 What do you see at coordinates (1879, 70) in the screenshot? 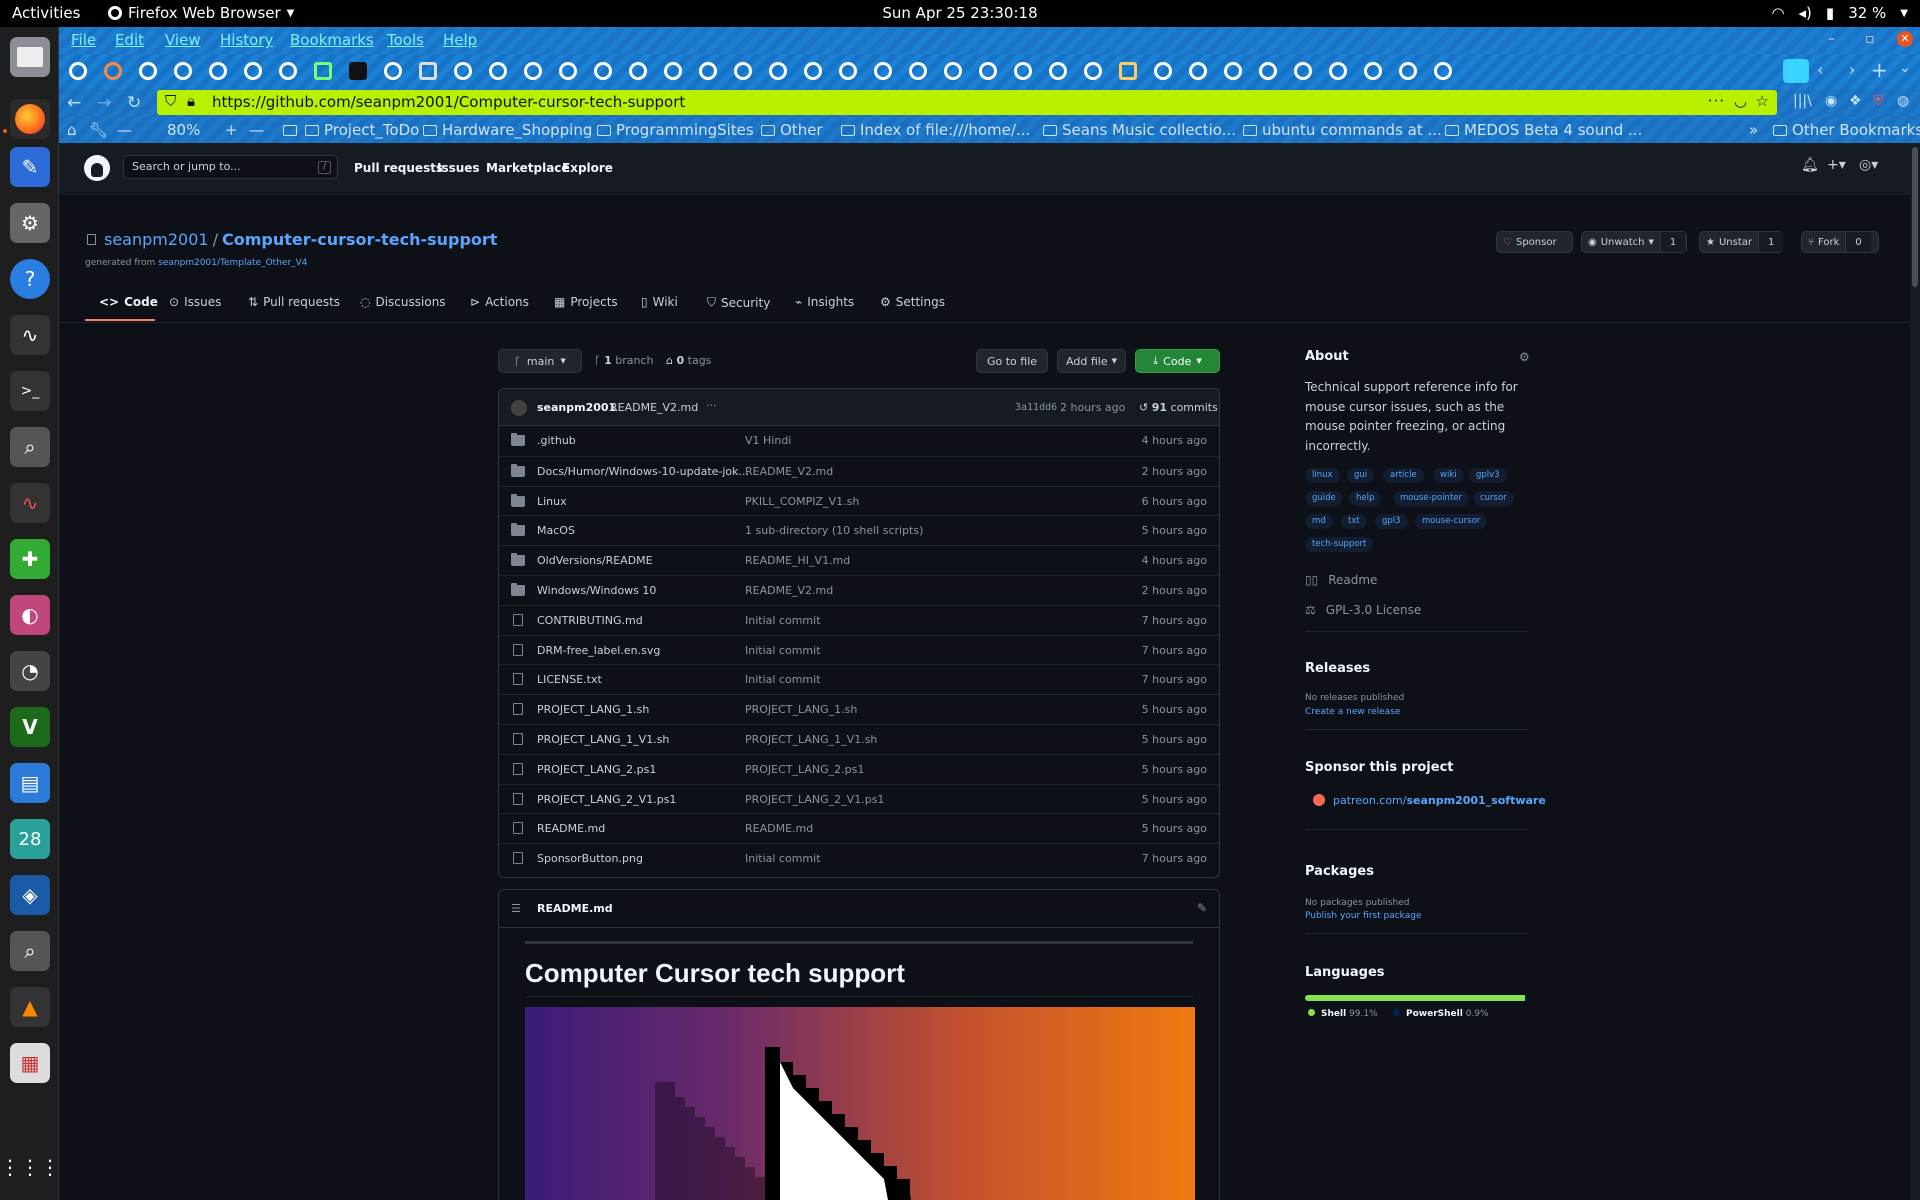
I see `new-tab-icon: +` at bounding box center [1879, 70].